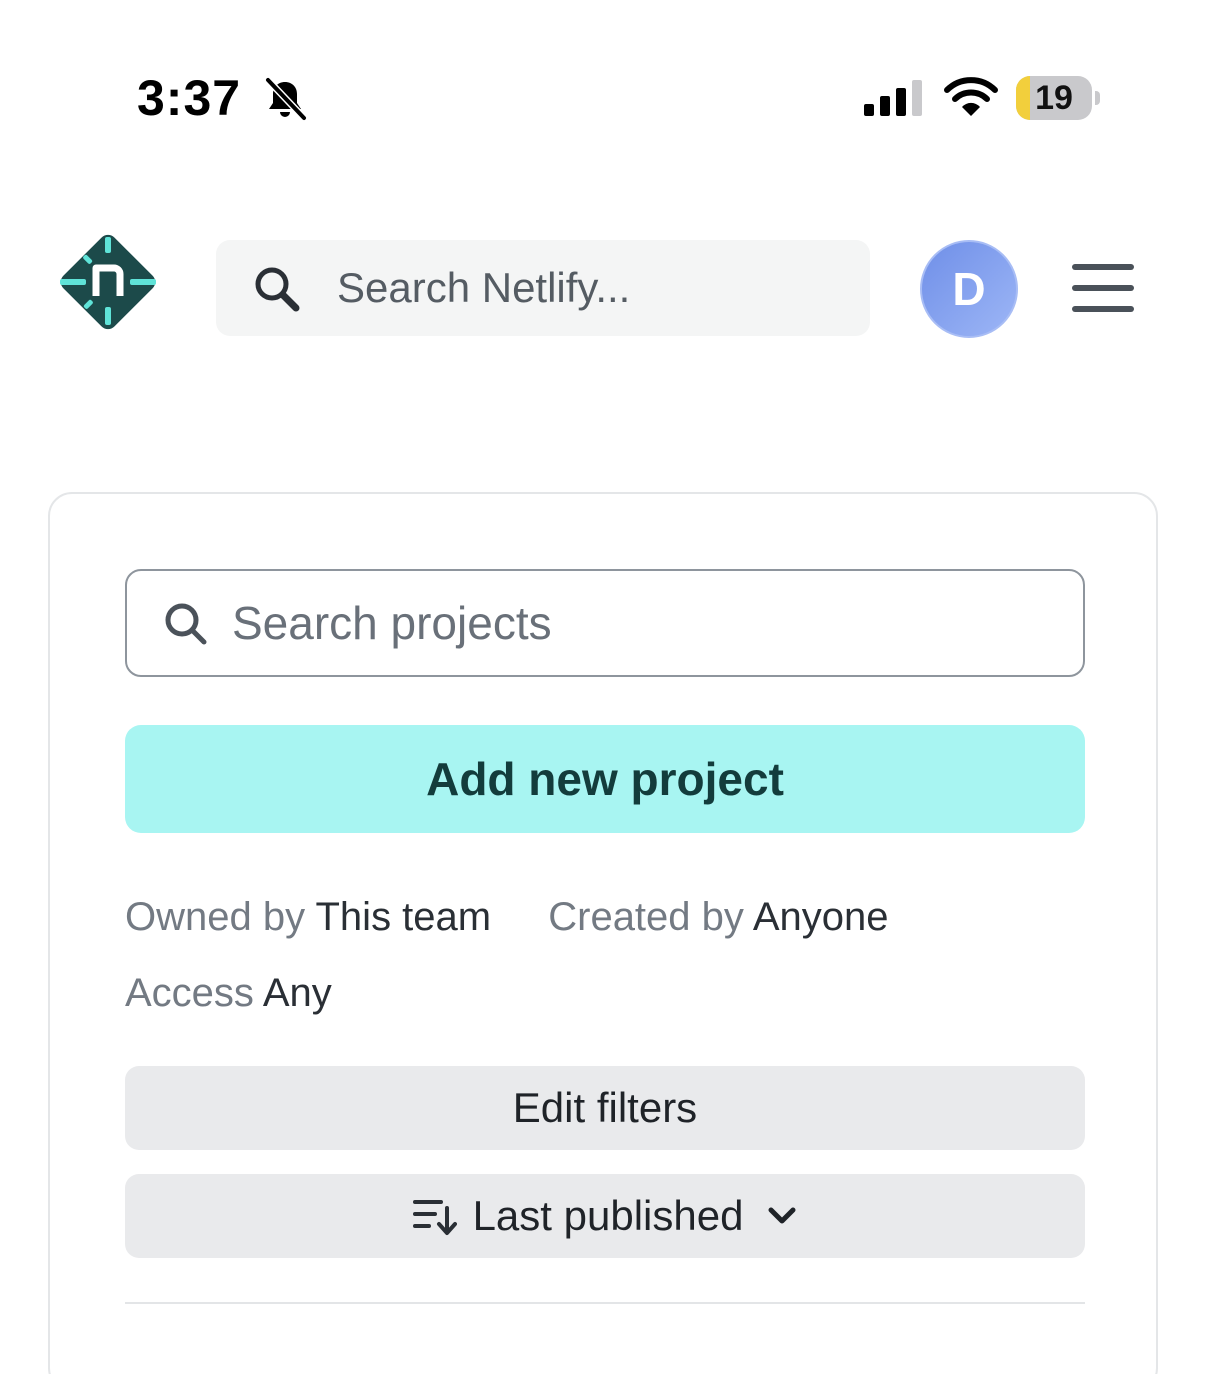  I want to click on sort-dropdown: Last published, so click(605, 1216).